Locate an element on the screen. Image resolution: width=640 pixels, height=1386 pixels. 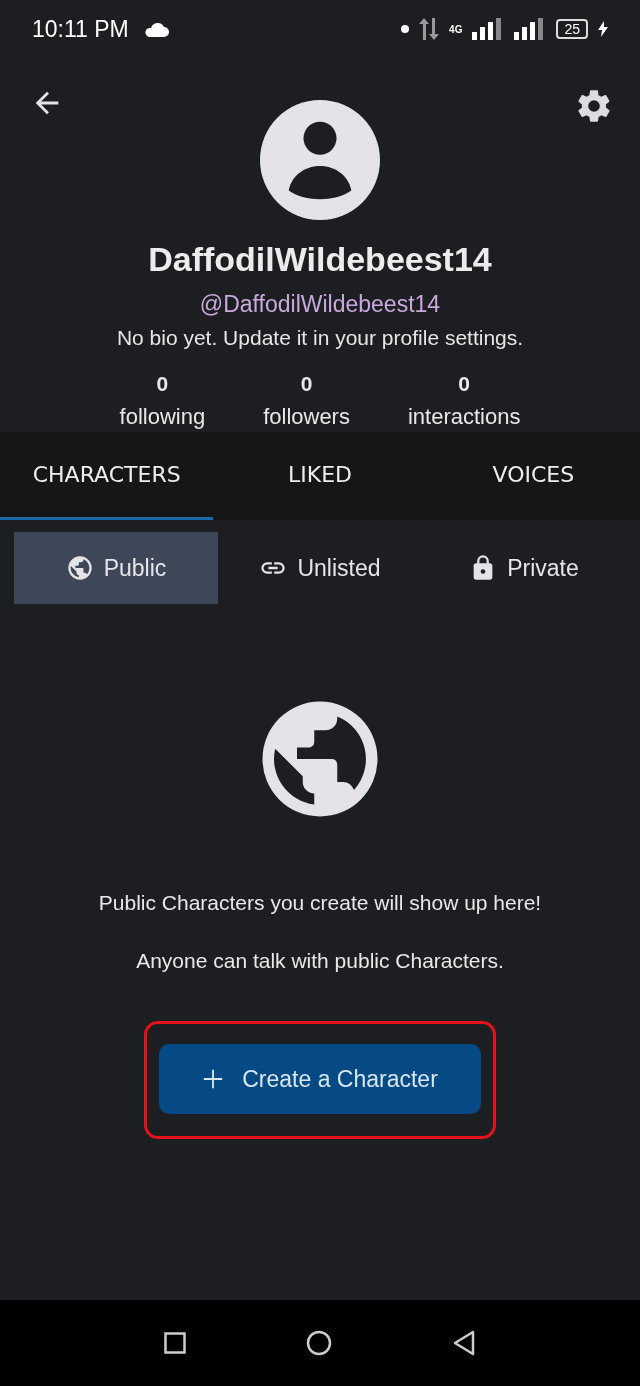
stat-label: following is located at coordinates (162, 417).